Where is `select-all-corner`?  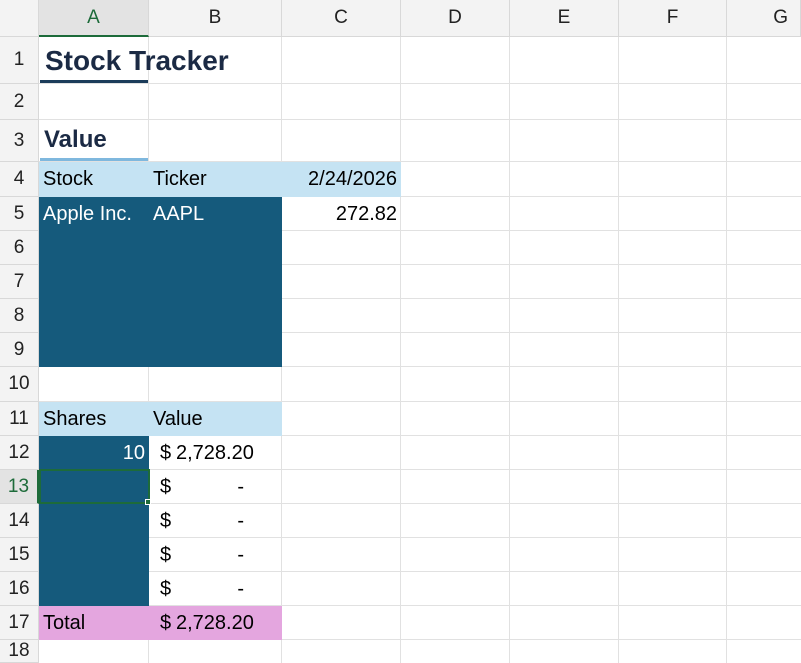
select-all-corner is located at coordinates (19, 18).